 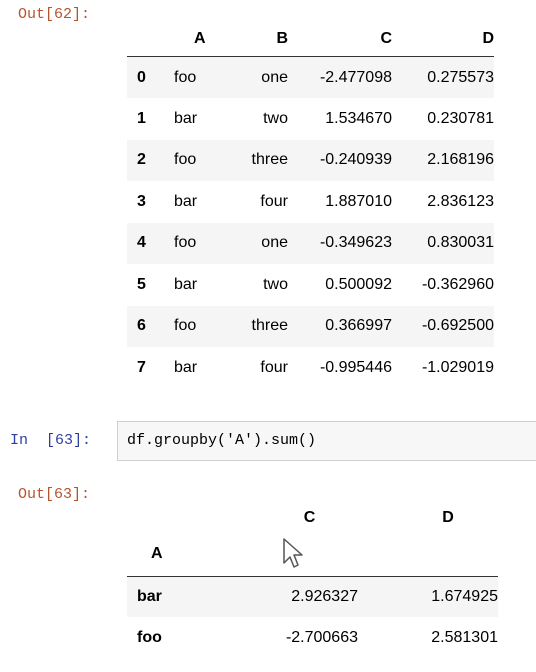 I want to click on cell-d: 0.275573, so click(x=460, y=77).